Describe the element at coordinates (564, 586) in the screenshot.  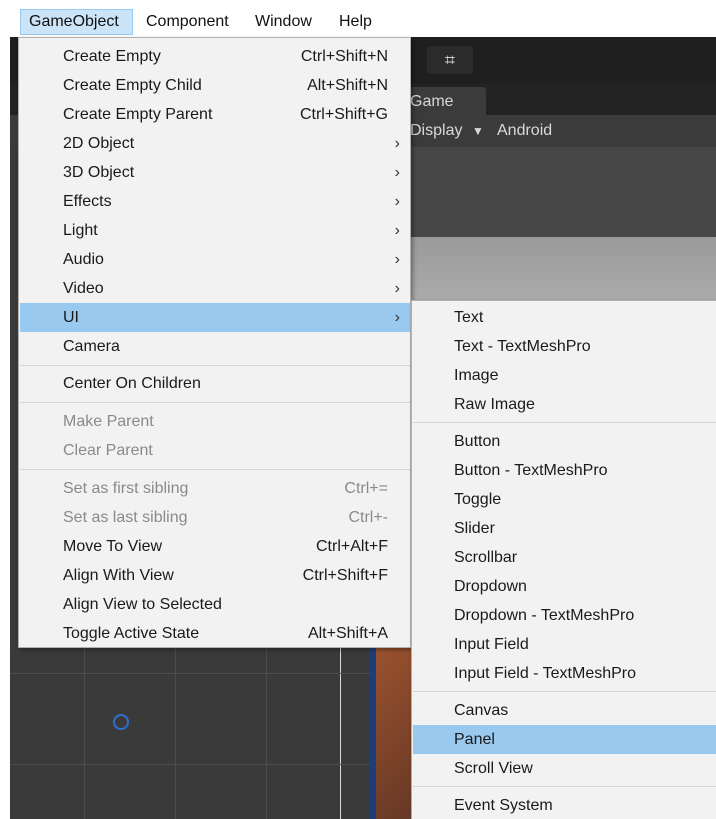
I see `submenu-item-dropdown: Dropdown` at that location.